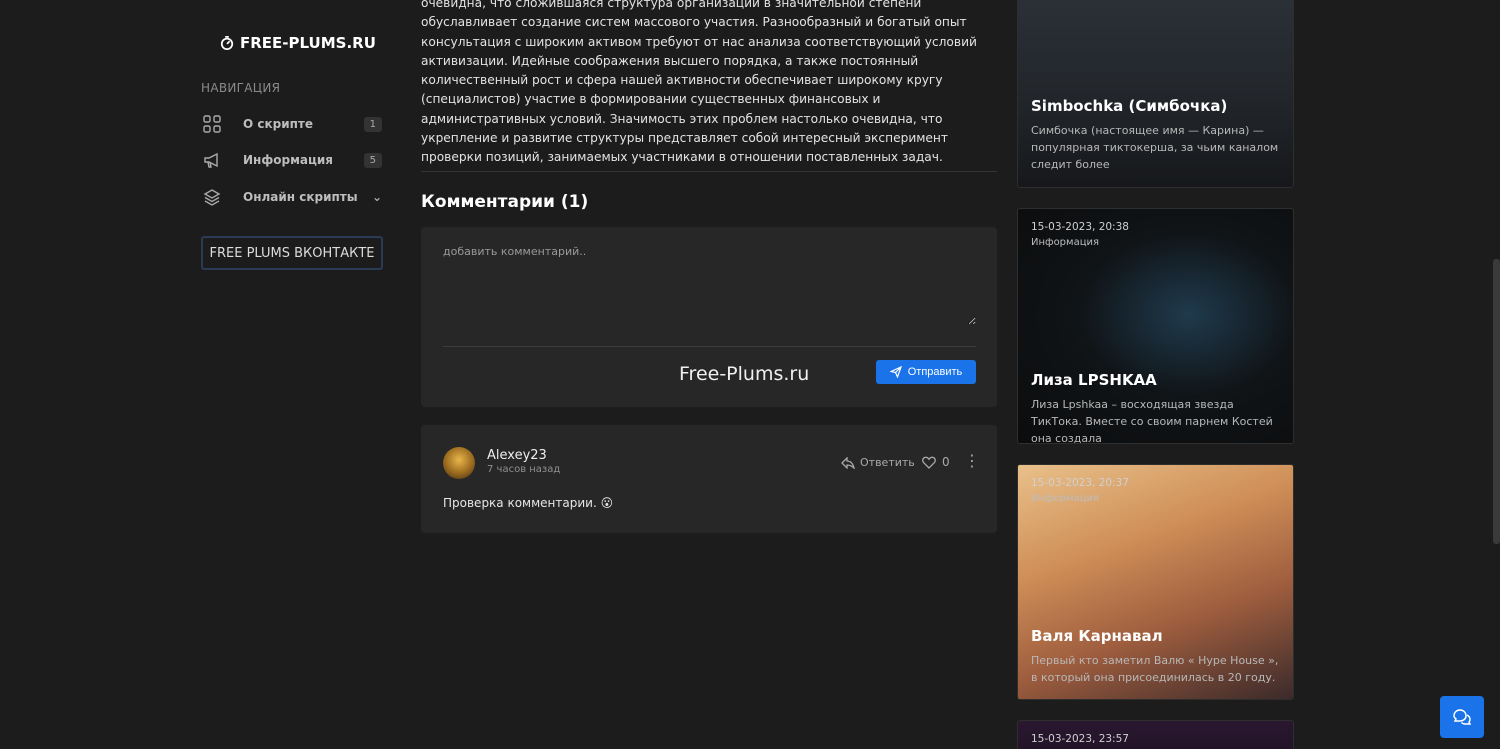  I want to click on form-divider, so click(709, 346).